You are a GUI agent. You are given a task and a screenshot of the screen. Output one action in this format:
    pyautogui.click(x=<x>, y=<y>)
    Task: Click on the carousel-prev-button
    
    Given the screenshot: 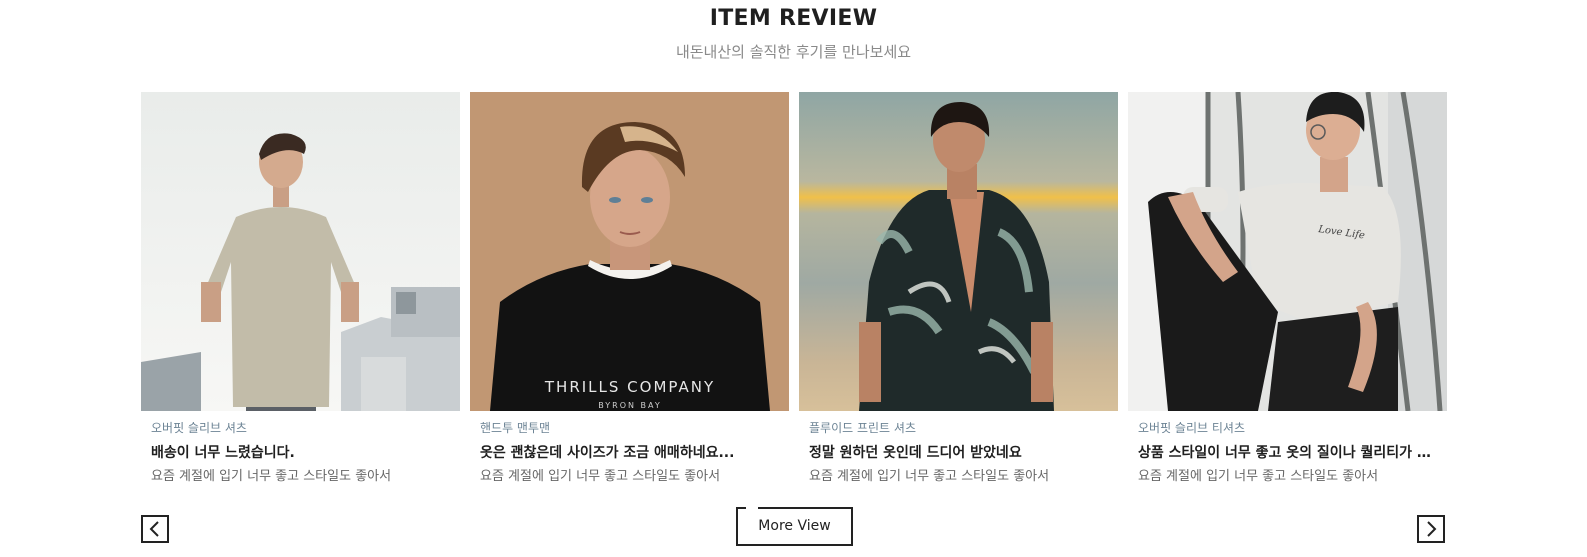 What is the action you would take?
    pyautogui.click(x=155, y=529)
    